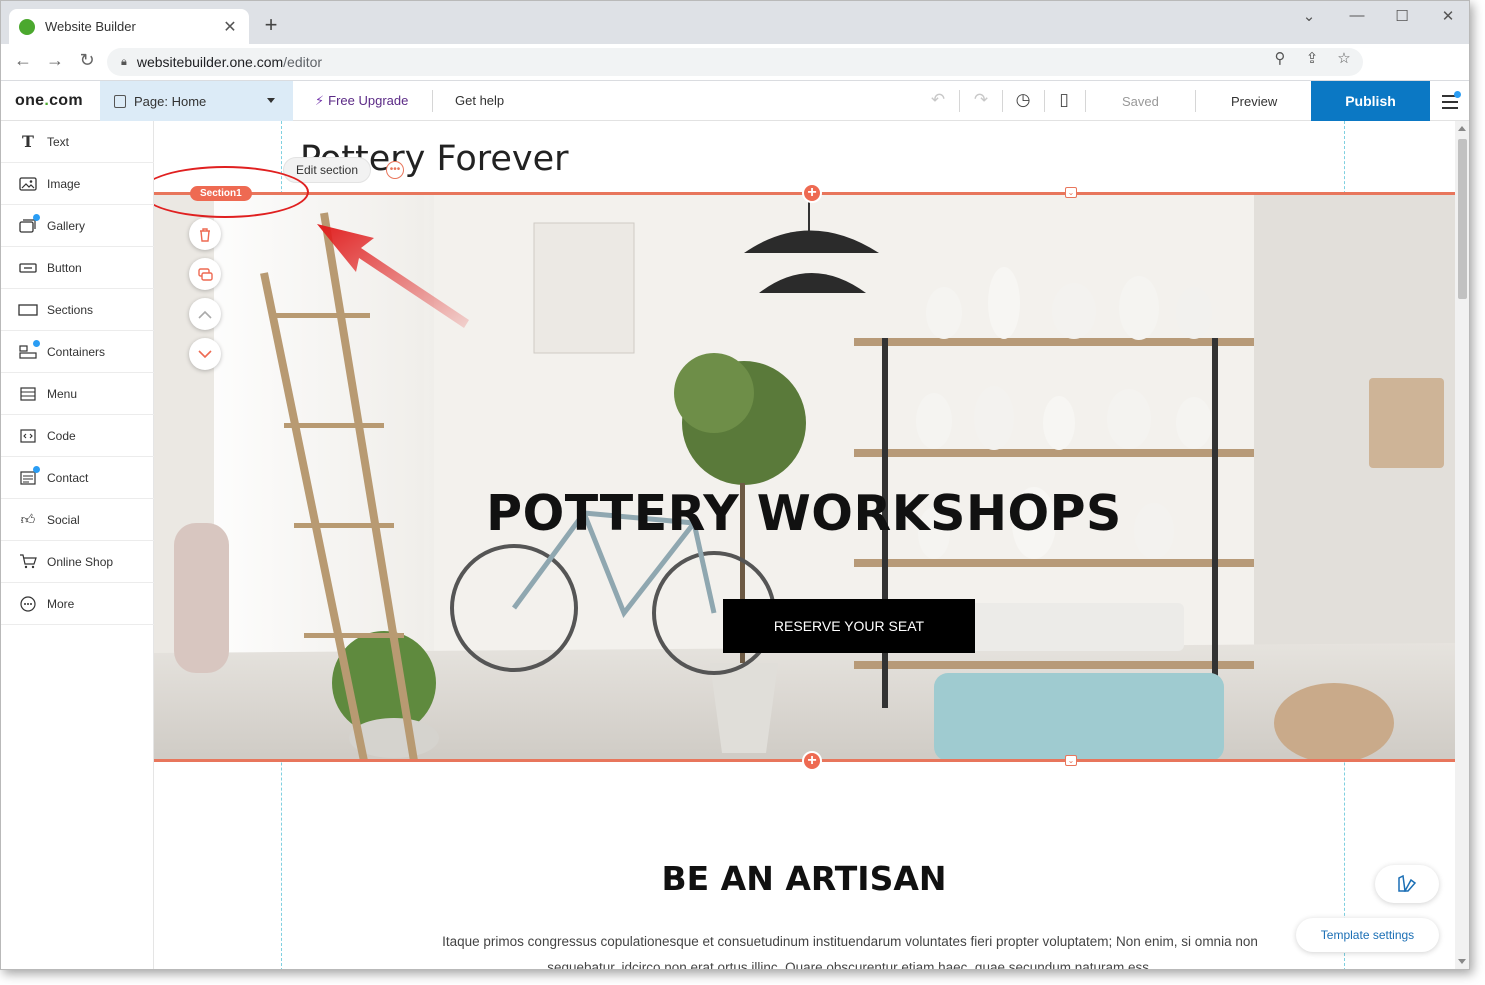 This screenshot has width=1485, height=985. Describe the element at coordinates (804, 513) in the screenshot. I see `hero-title: POTTERY WORKSHOPS` at that location.